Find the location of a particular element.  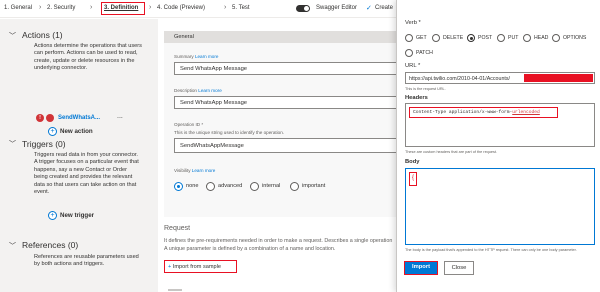

visibility-important-radio is located at coordinates (294, 186).